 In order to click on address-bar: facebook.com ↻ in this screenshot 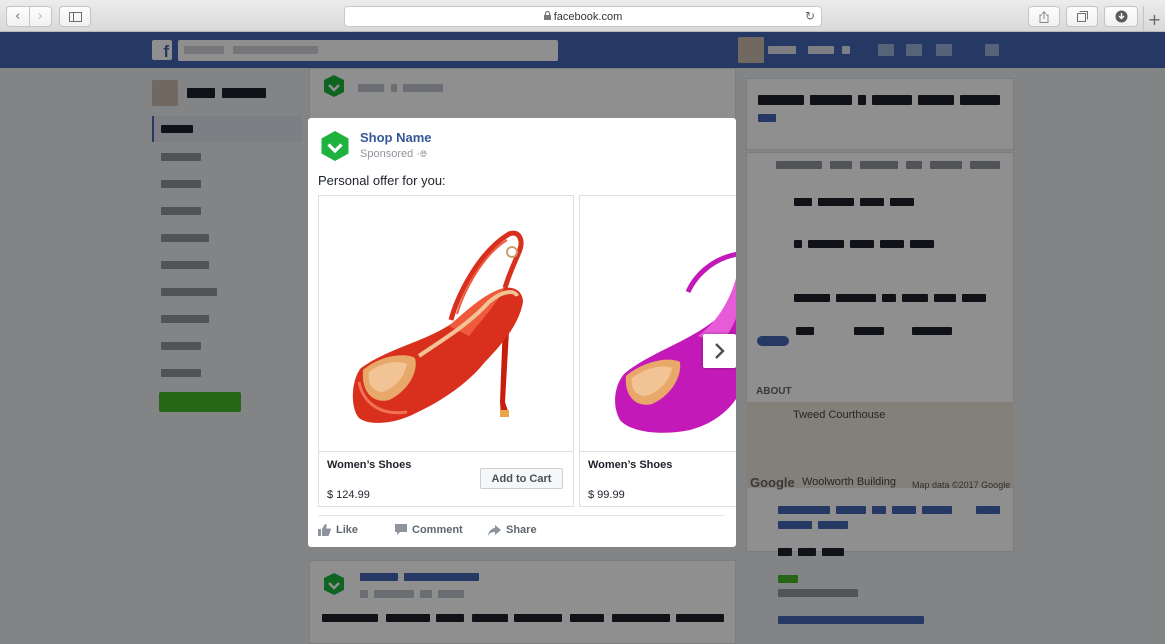, I will do `click(583, 16)`.